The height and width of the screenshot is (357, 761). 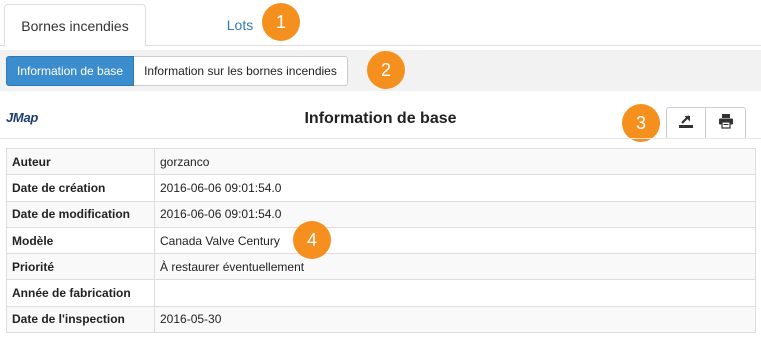 What do you see at coordinates (455, 293) in the screenshot?
I see `row-value` at bounding box center [455, 293].